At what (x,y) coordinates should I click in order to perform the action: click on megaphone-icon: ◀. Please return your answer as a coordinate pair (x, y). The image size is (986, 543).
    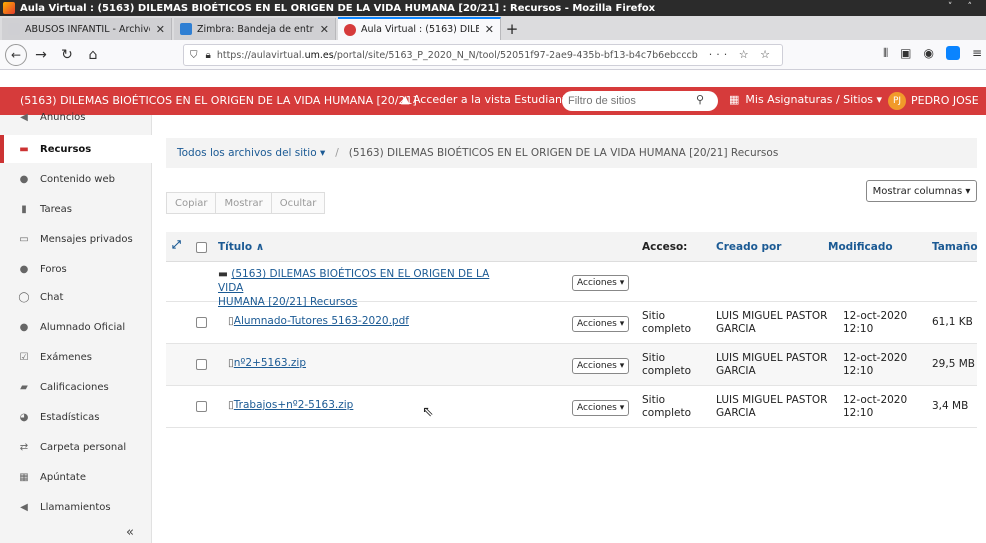
    Looking at the image, I should click on (24, 507).